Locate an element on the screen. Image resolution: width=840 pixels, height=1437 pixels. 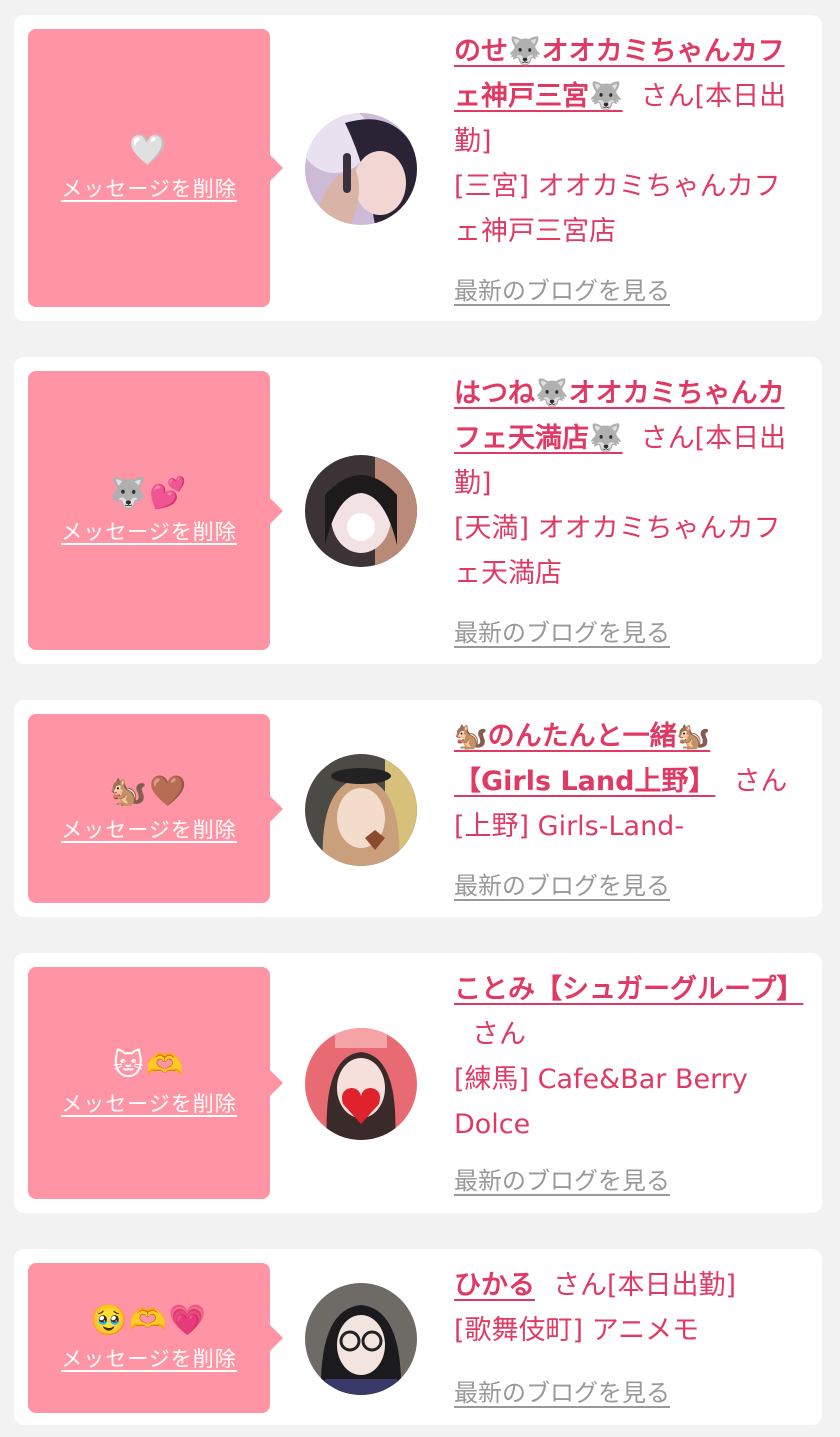
message-bubble: 🥹🫶💗 メッセージを削除 is located at coordinates (155, 1338).